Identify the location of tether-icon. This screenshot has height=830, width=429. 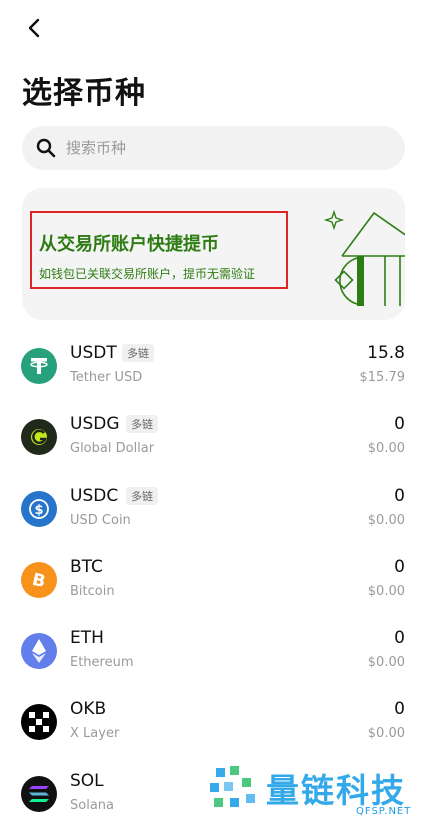
(39, 366).